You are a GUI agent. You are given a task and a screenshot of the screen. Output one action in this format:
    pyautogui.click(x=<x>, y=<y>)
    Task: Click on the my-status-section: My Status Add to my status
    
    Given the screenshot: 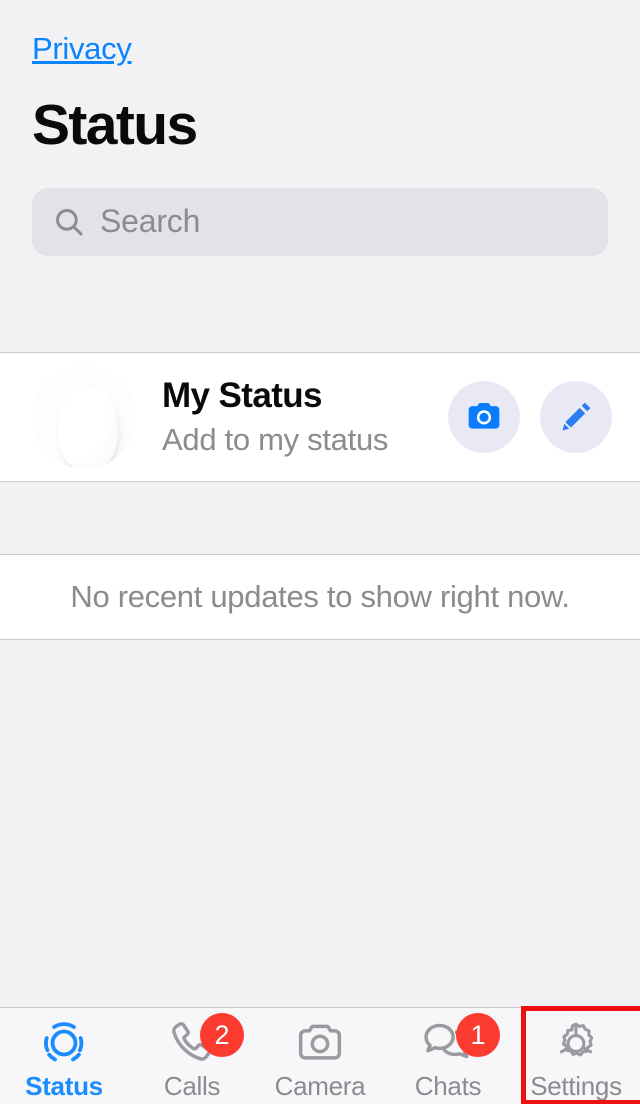 What is the action you would take?
    pyautogui.click(x=320, y=416)
    